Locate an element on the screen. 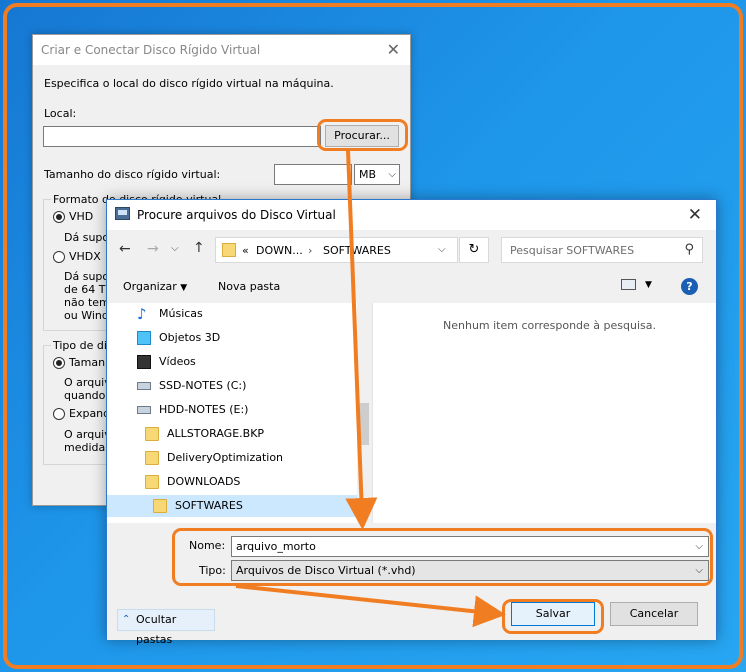 Image resolution: width=746 pixels, height=672 pixels. size-label: Tamanho do disco rígido virtual: is located at coordinates (132, 174).